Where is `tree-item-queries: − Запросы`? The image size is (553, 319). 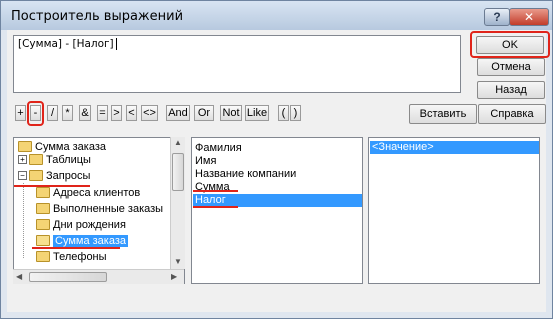
tree-item-queries: − Запросы is located at coordinates (54, 176).